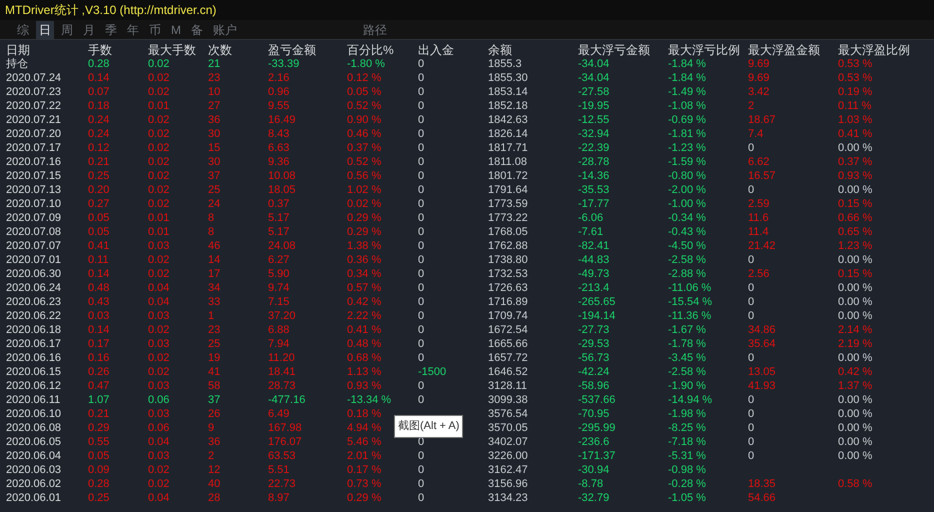 The image size is (934, 512). What do you see at coordinates (369, 400) in the screenshot?
I see `table-cell: -13.34 %` at bounding box center [369, 400].